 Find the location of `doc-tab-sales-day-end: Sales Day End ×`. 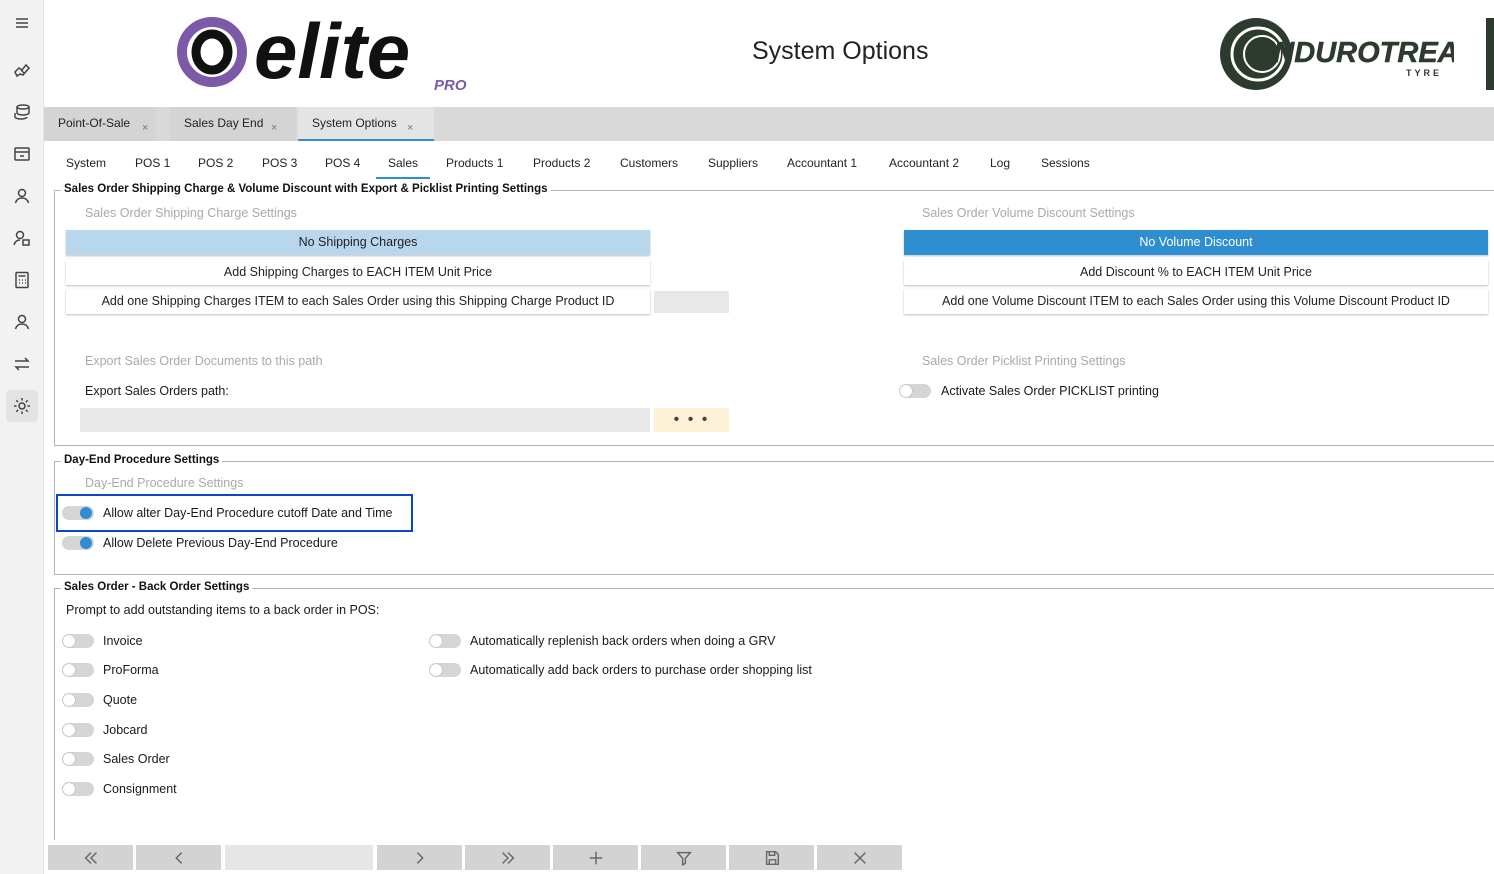

doc-tab-sales-day-end: Sales Day End × is located at coordinates (233, 124).